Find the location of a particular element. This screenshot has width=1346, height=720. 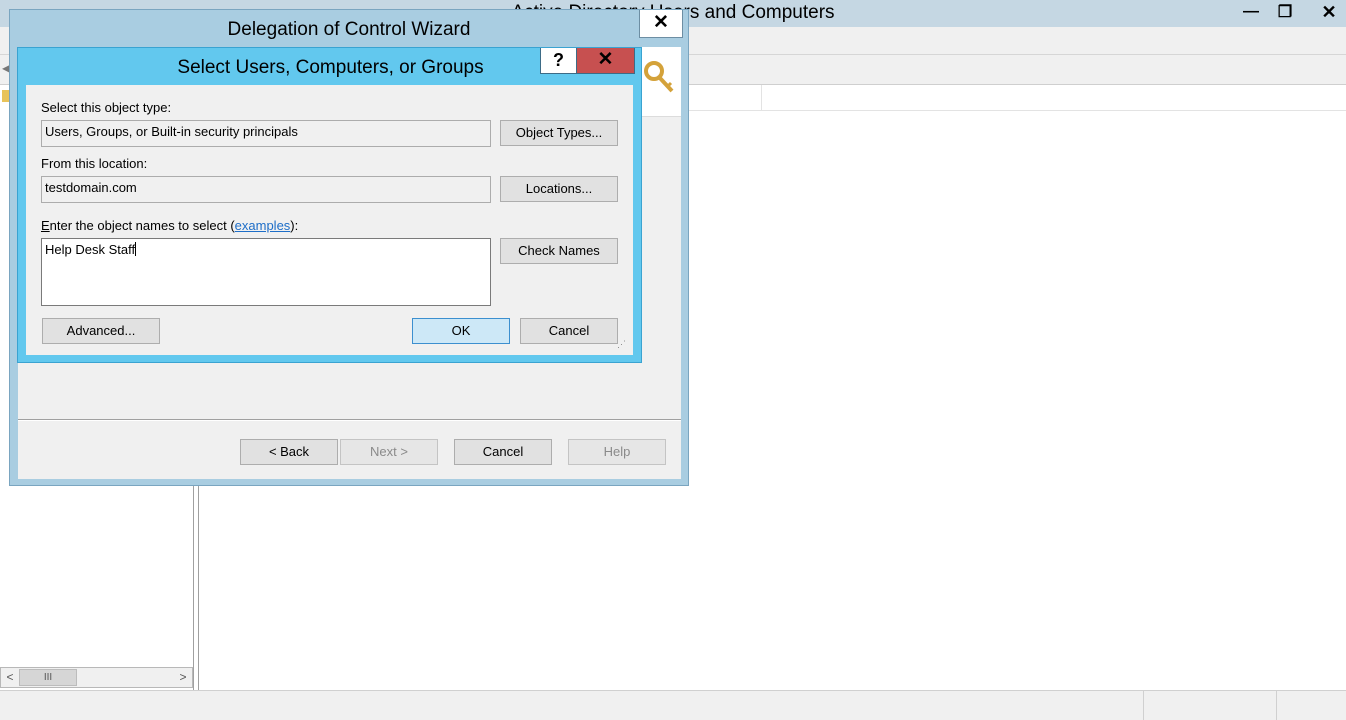

scroll-thumb: III is located at coordinates (48, 677).